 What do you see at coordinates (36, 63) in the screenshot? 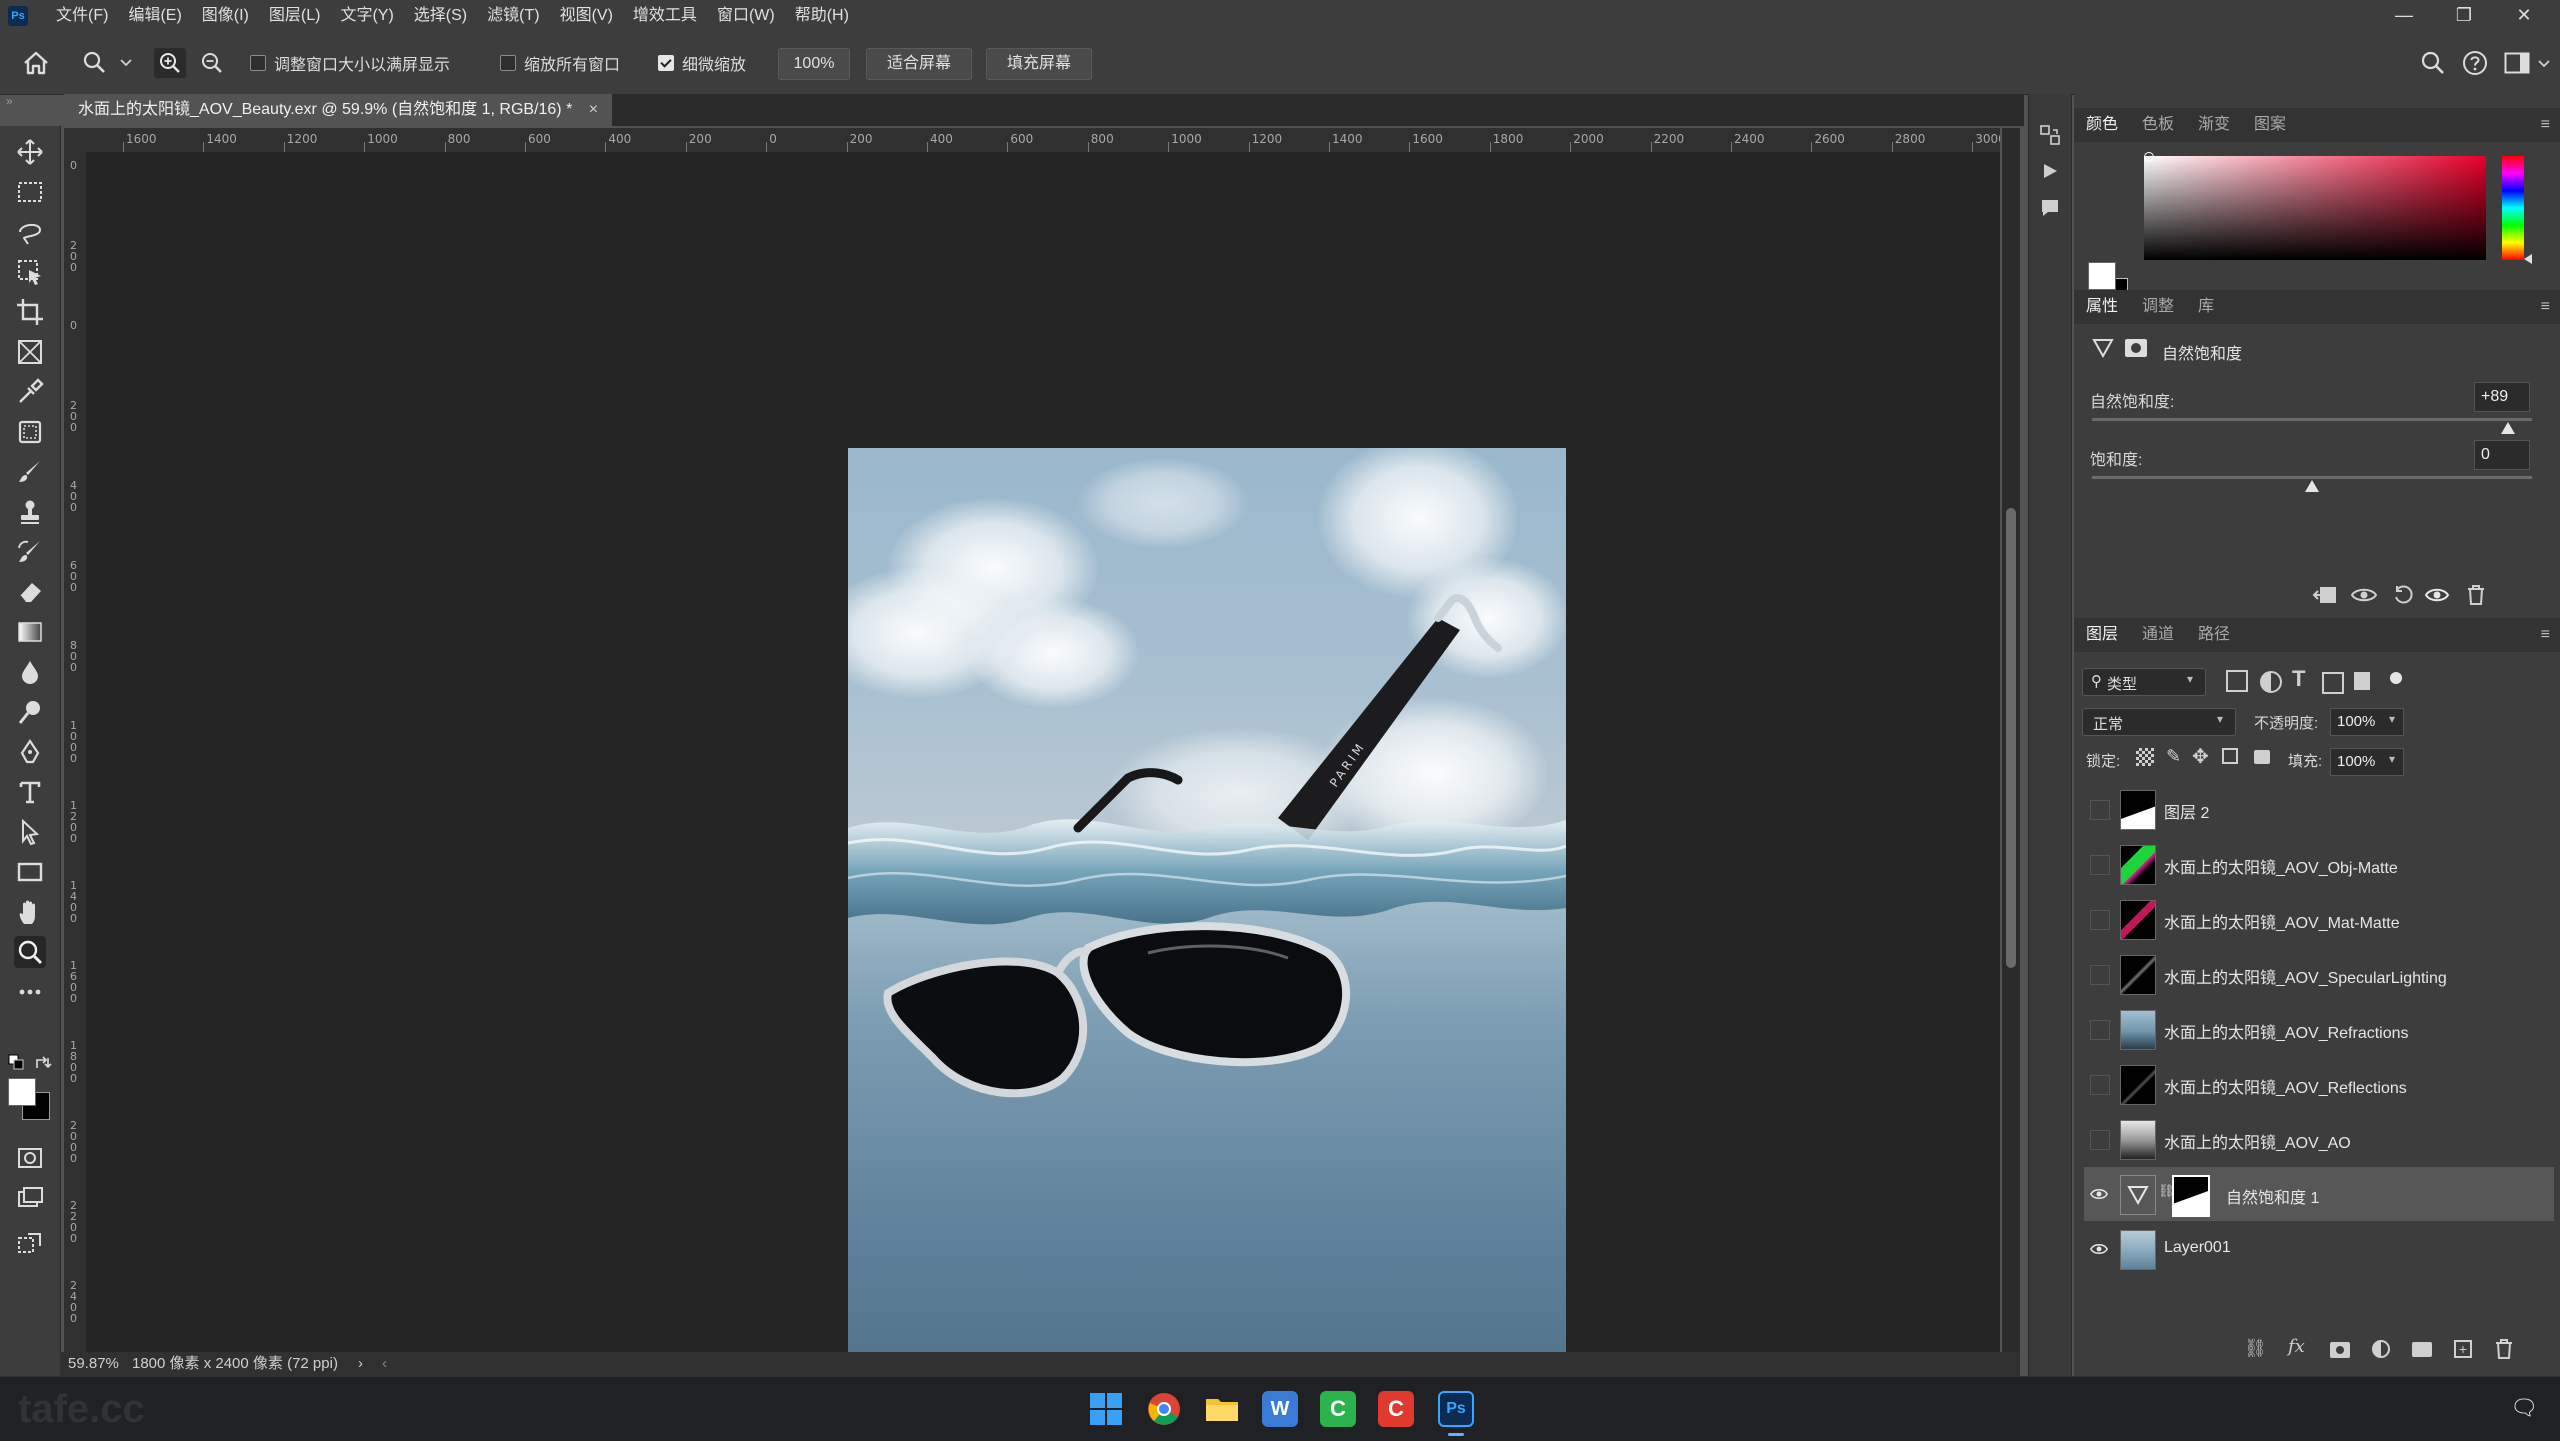
I see `home-icon` at bounding box center [36, 63].